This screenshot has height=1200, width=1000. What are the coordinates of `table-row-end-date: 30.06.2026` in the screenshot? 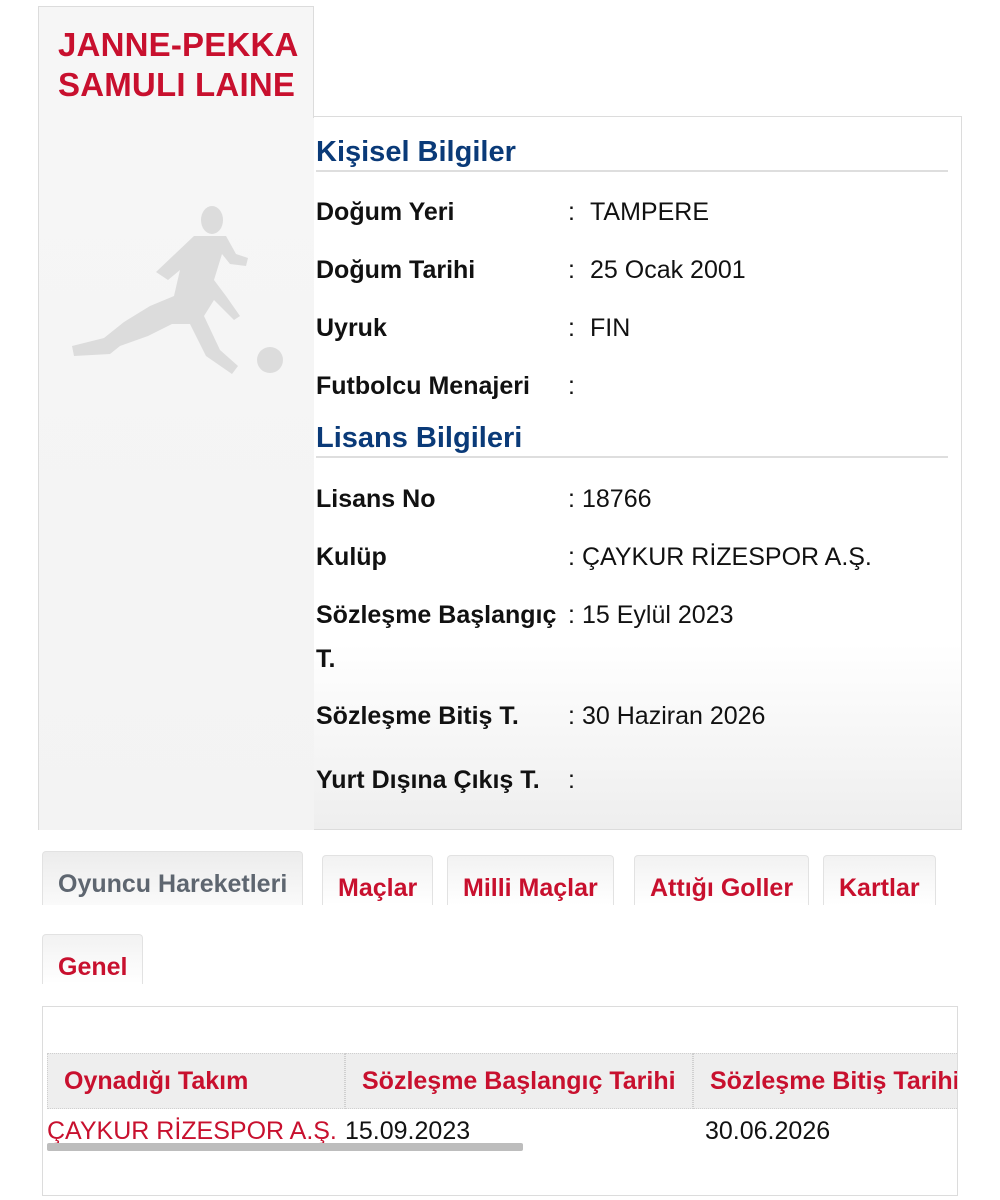 It's located at (768, 1131).